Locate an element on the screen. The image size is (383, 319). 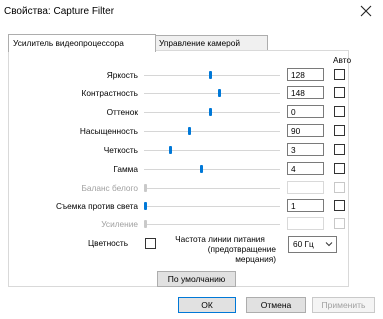
auto-column-header: Авто is located at coordinates (342, 60).